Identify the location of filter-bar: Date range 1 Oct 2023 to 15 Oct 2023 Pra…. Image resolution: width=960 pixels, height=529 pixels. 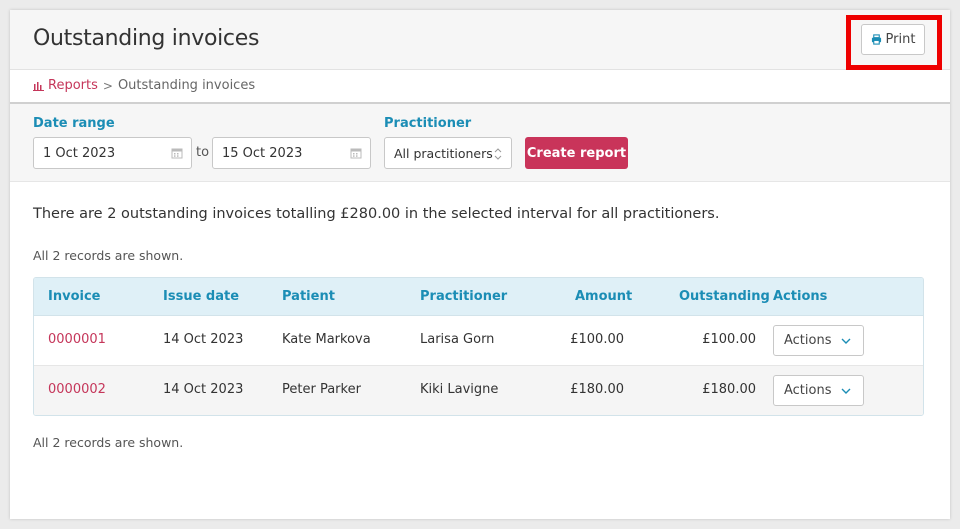
(480, 142).